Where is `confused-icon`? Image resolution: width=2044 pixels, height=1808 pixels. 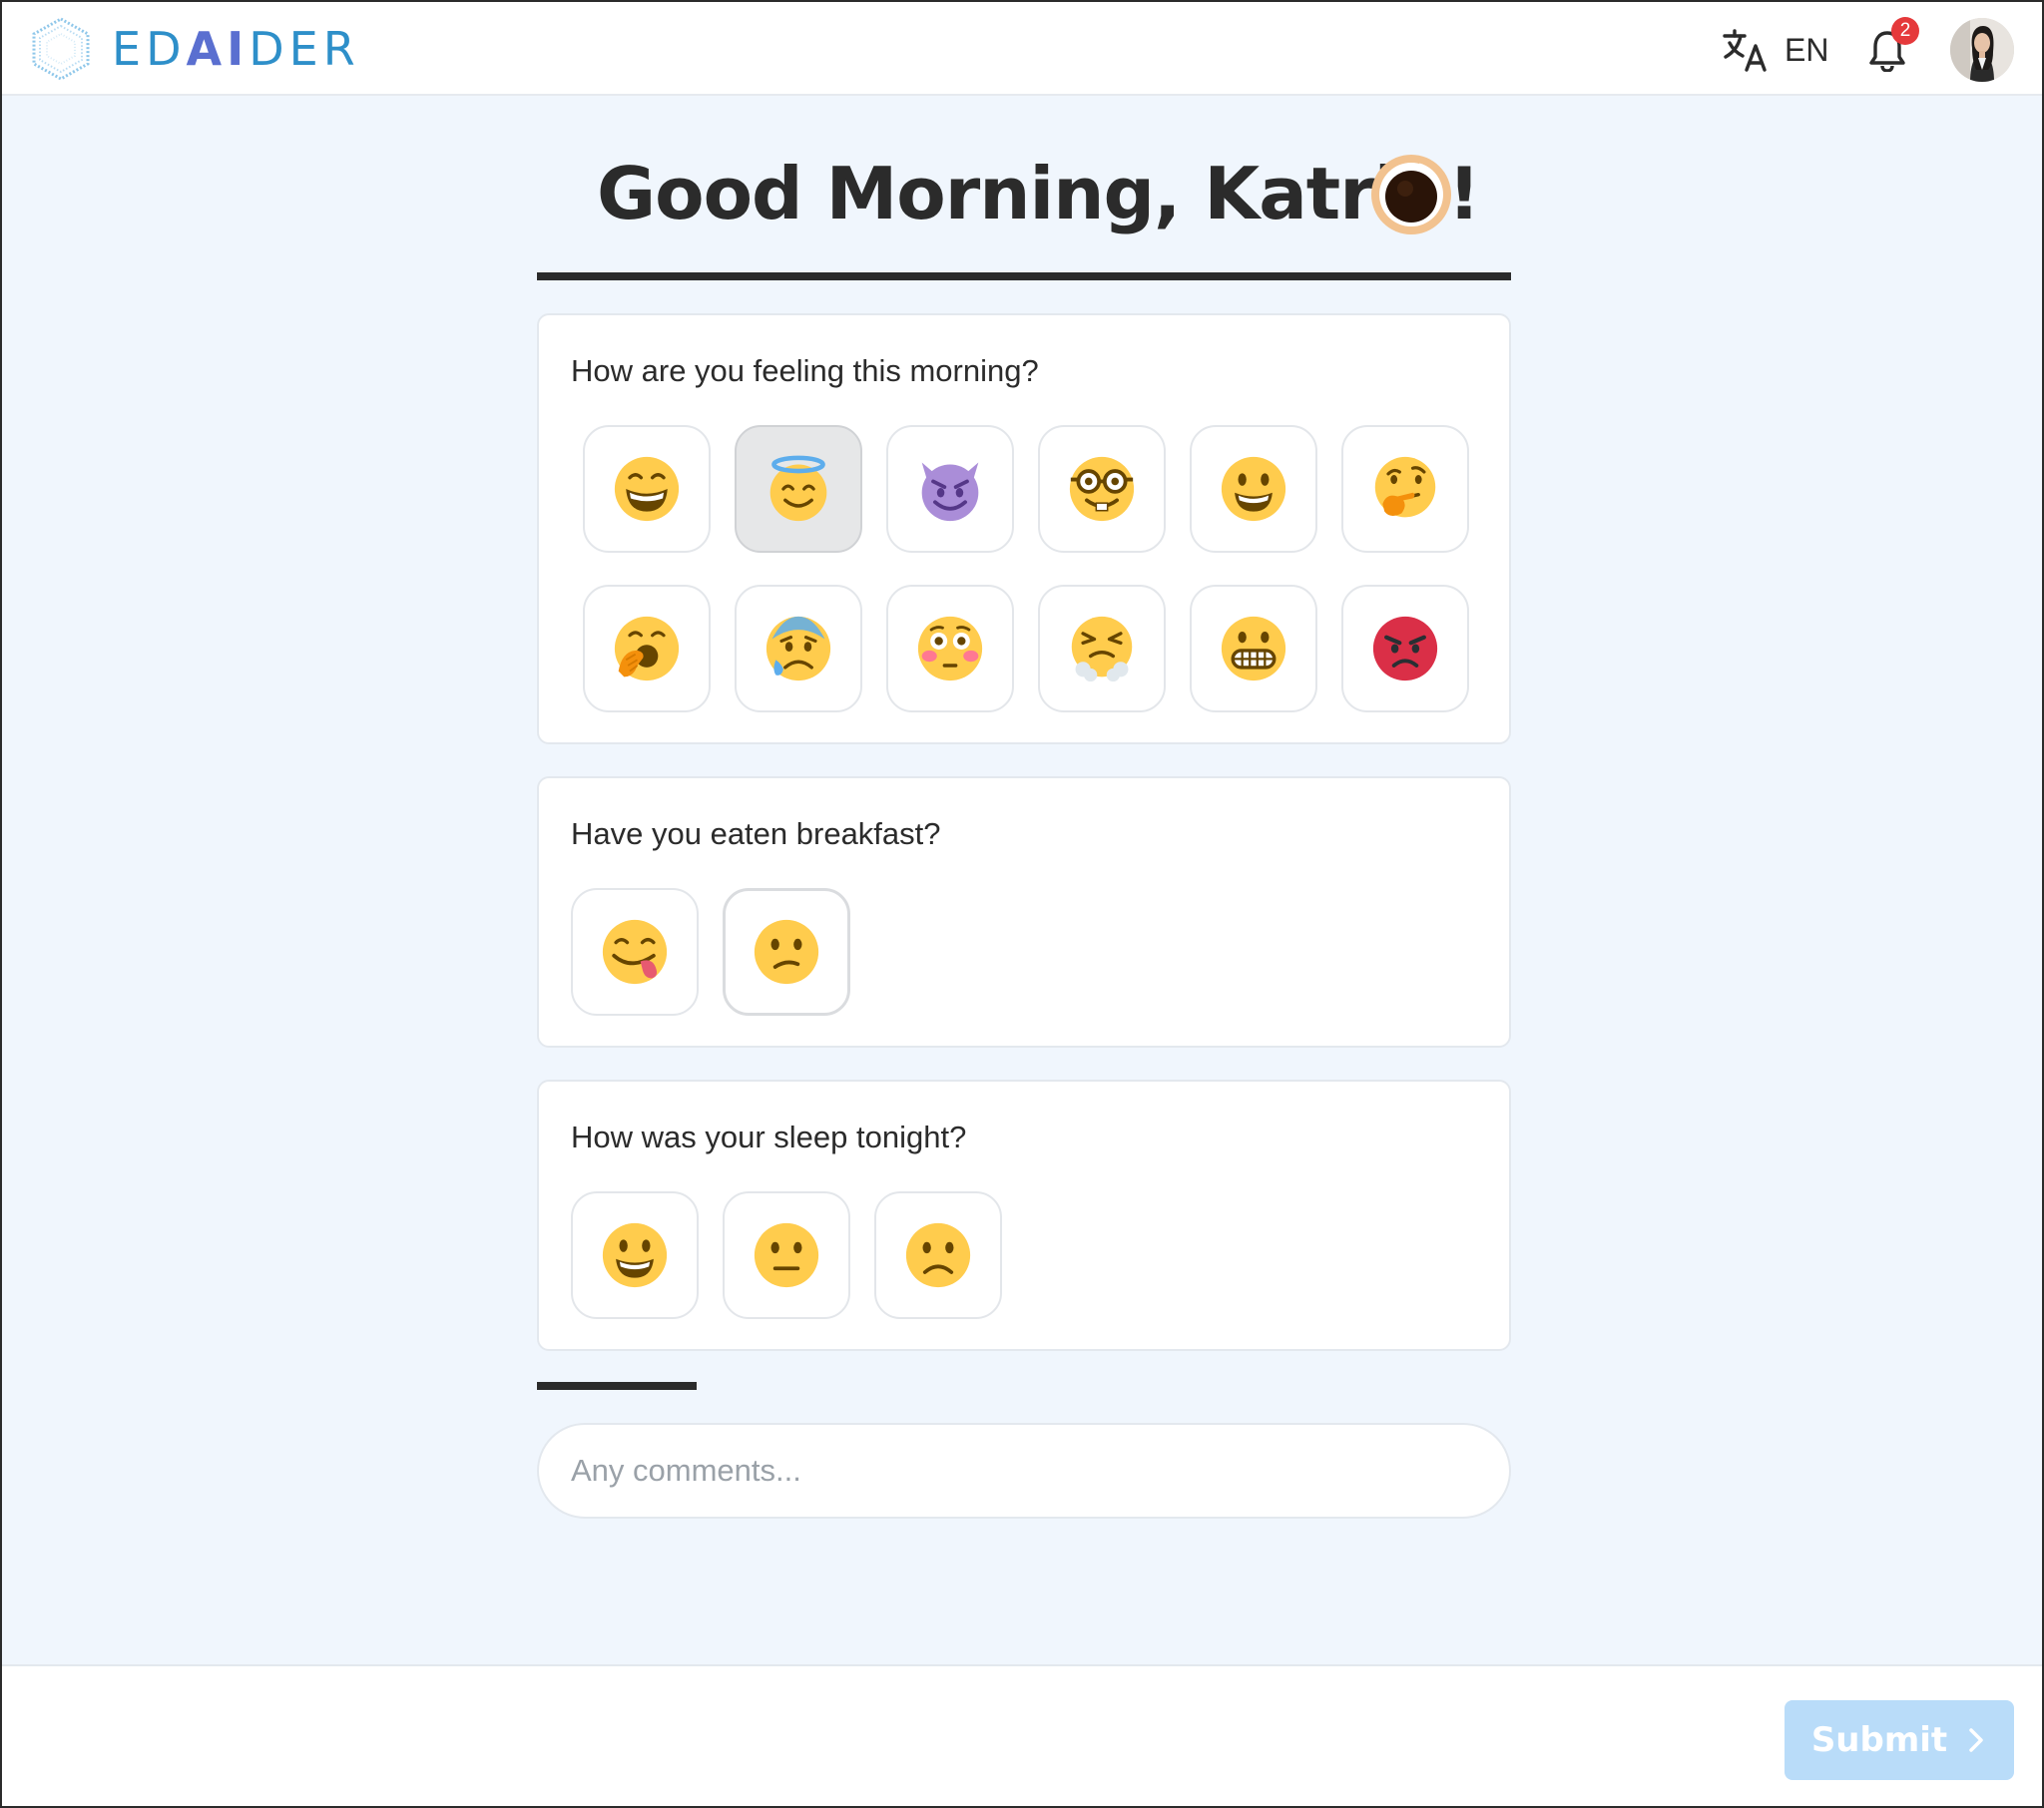
confused-icon is located at coordinates (786, 952).